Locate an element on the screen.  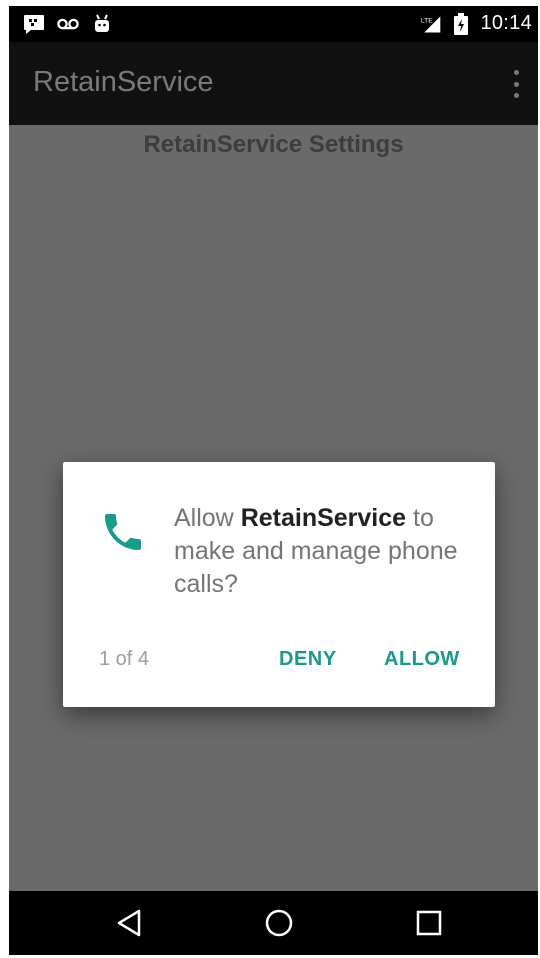
dialog-message-prefix: Allow is located at coordinates (207, 518).